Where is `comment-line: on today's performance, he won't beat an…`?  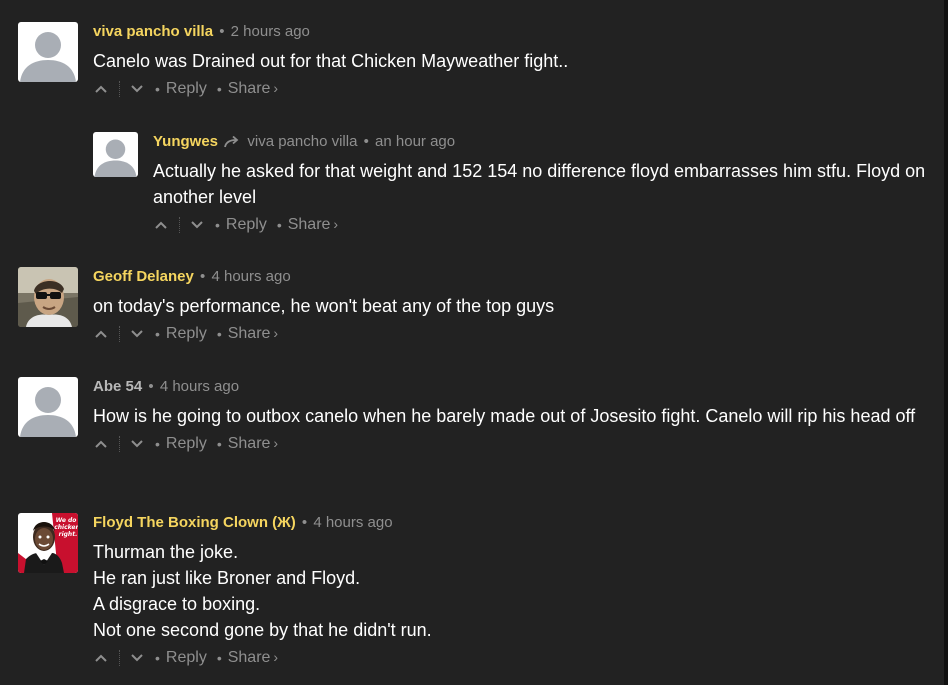 comment-line: on today's performance, he won't beat an… is located at coordinates (324, 306).